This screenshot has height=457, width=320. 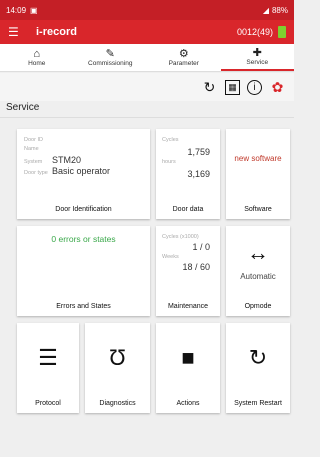 I want to click on status-time: 14:09, so click(x=16, y=10).